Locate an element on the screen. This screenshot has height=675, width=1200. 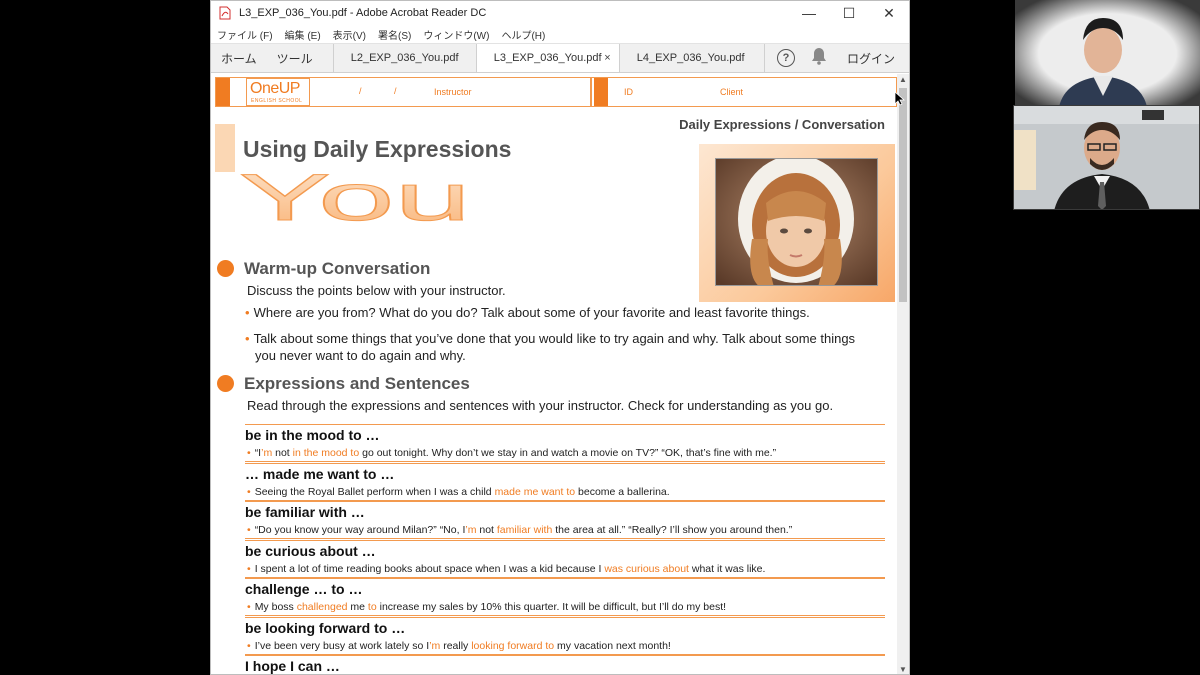
menu-help: ヘルプ(H) is located at coordinates (523, 34).